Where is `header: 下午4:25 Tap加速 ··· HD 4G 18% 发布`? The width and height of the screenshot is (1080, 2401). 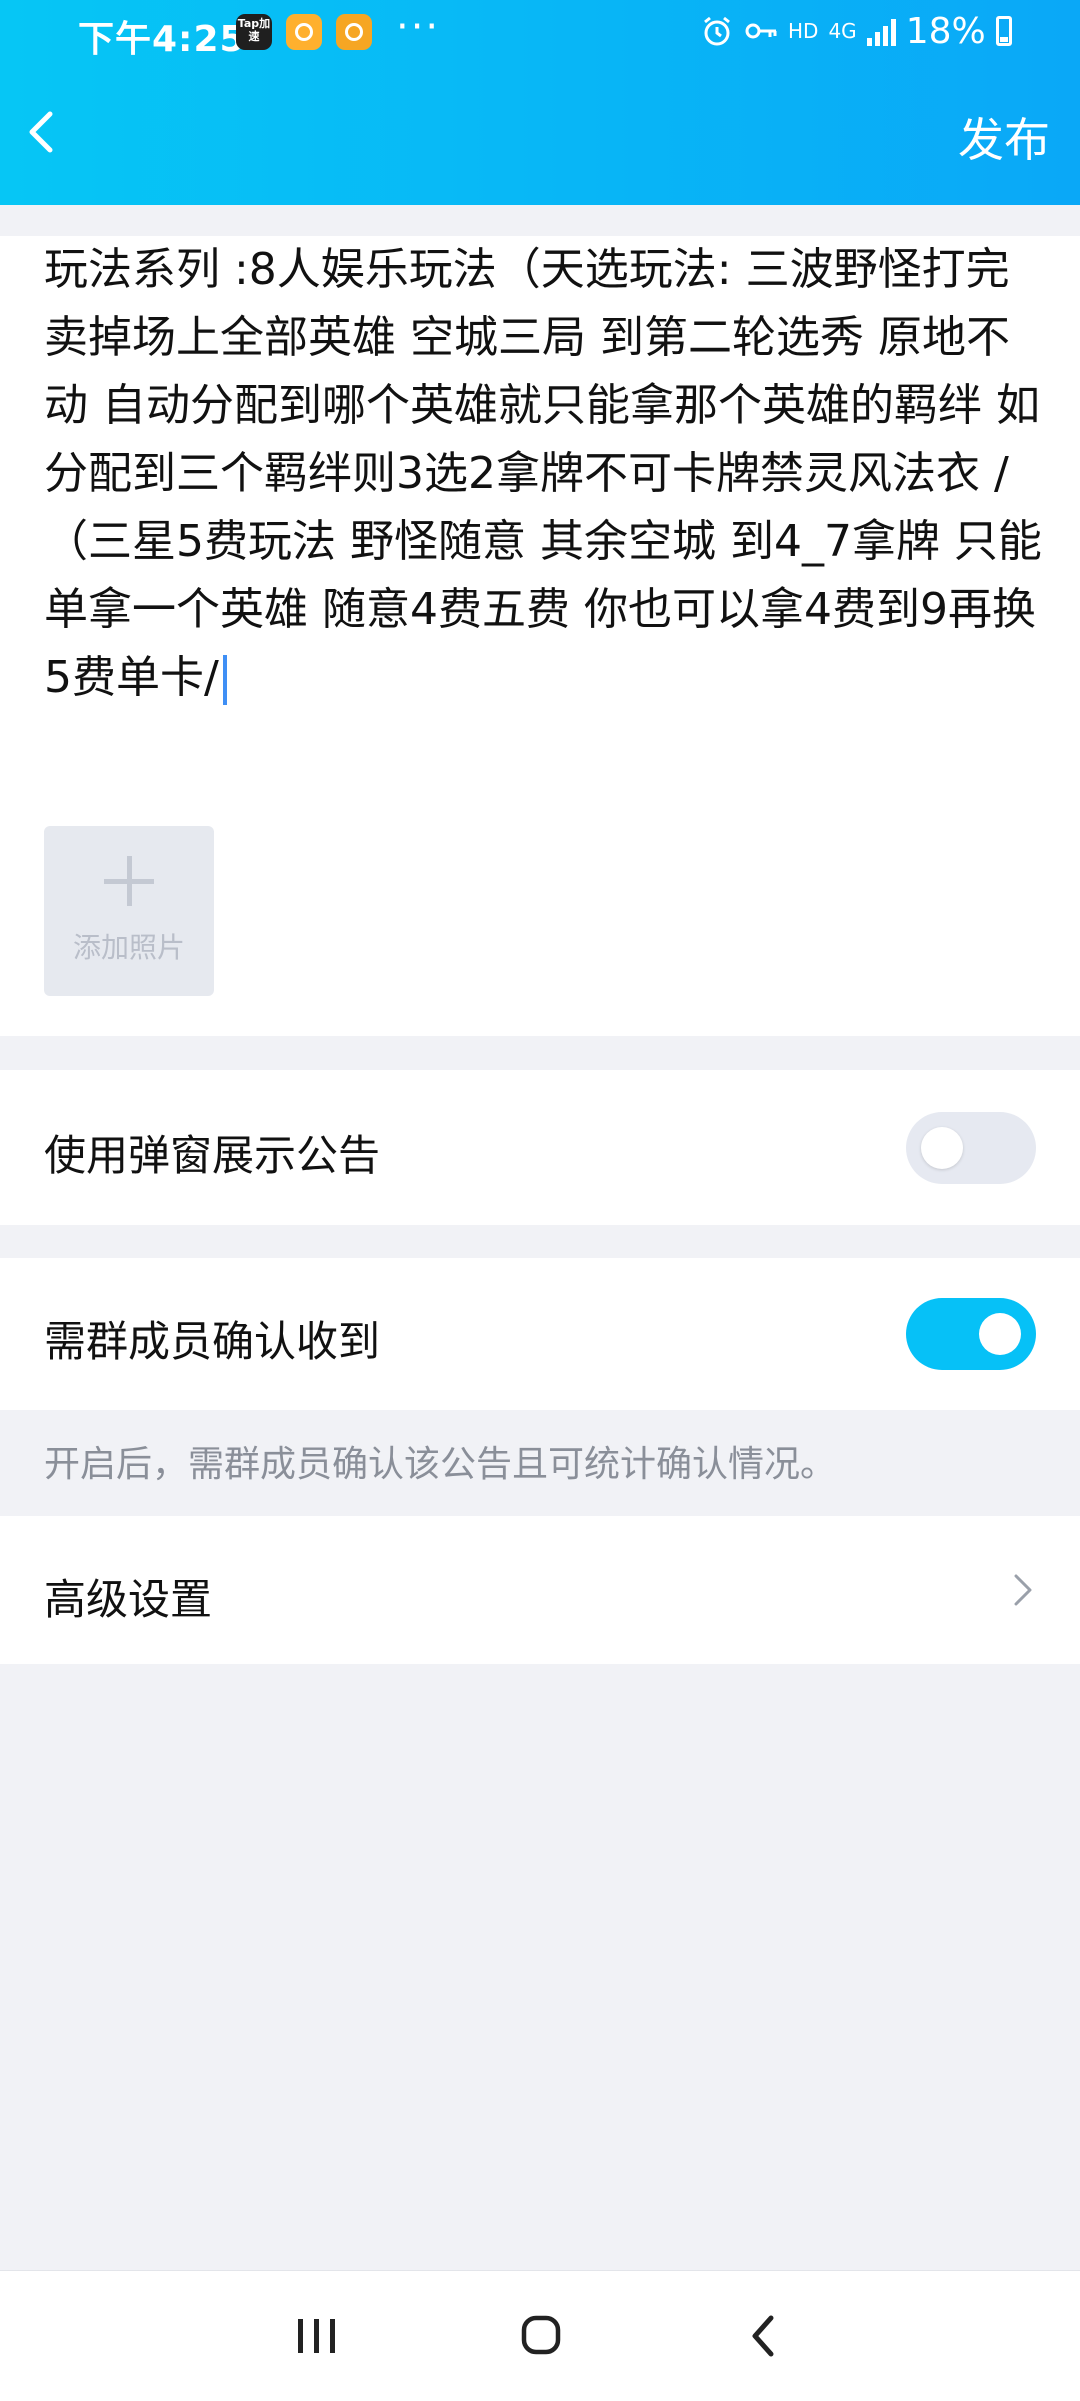
header: 下午4:25 Tap加速 ··· HD 4G 18% 发布 is located at coordinates (540, 102).